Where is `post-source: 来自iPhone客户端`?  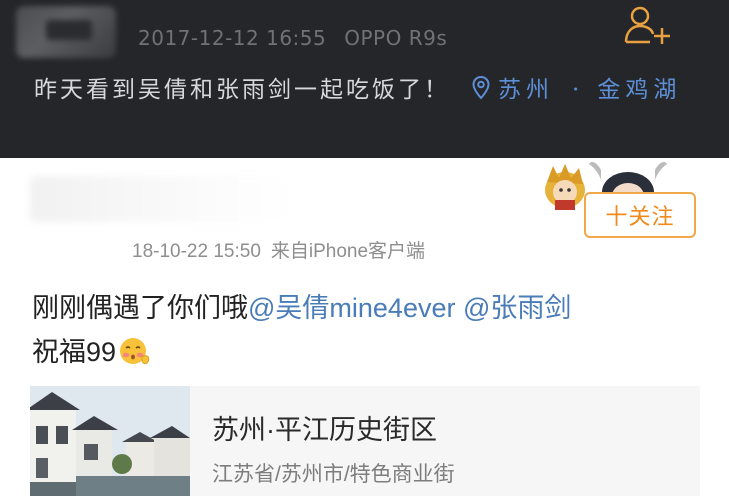 post-source: 来自iPhone客户端 is located at coordinates (348, 251).